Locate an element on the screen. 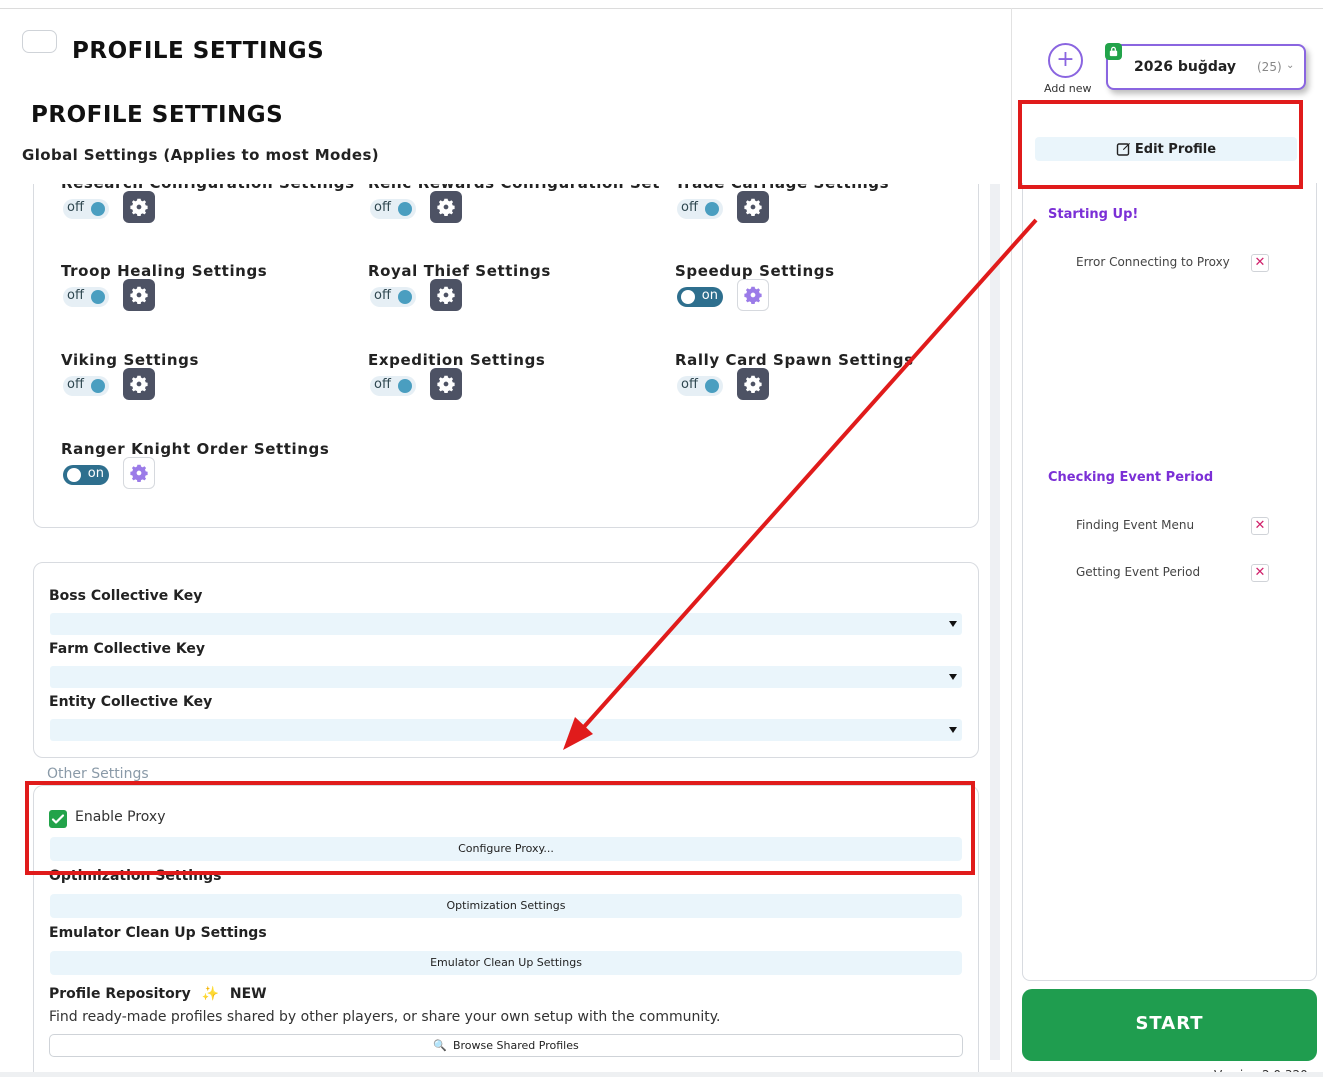  status-item-proxy-error: Error Connecting to Proxy is located at coordinates (1153, 262).